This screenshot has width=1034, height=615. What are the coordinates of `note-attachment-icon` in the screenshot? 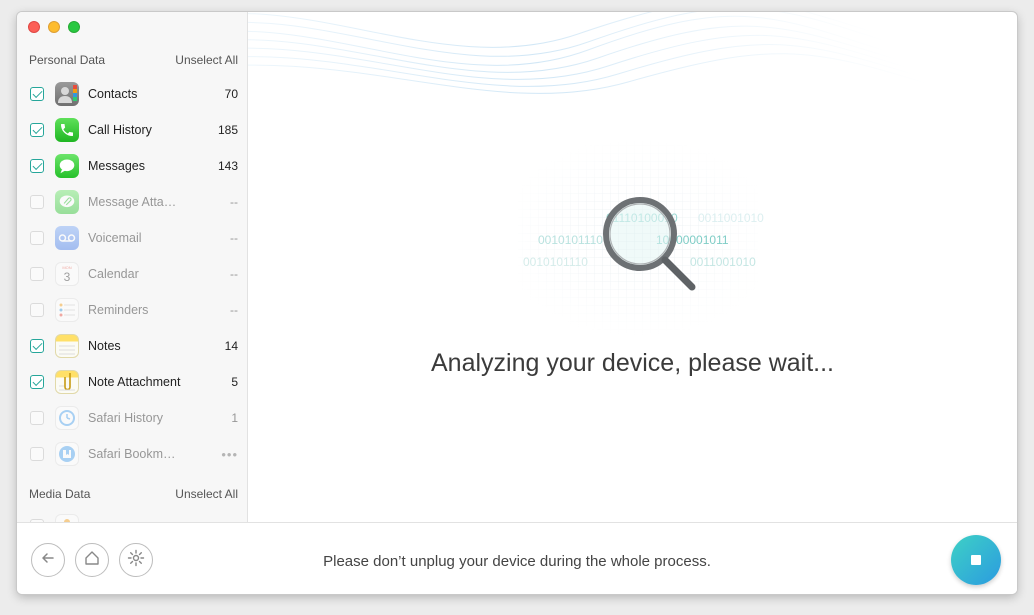 It's located at (67, 382).